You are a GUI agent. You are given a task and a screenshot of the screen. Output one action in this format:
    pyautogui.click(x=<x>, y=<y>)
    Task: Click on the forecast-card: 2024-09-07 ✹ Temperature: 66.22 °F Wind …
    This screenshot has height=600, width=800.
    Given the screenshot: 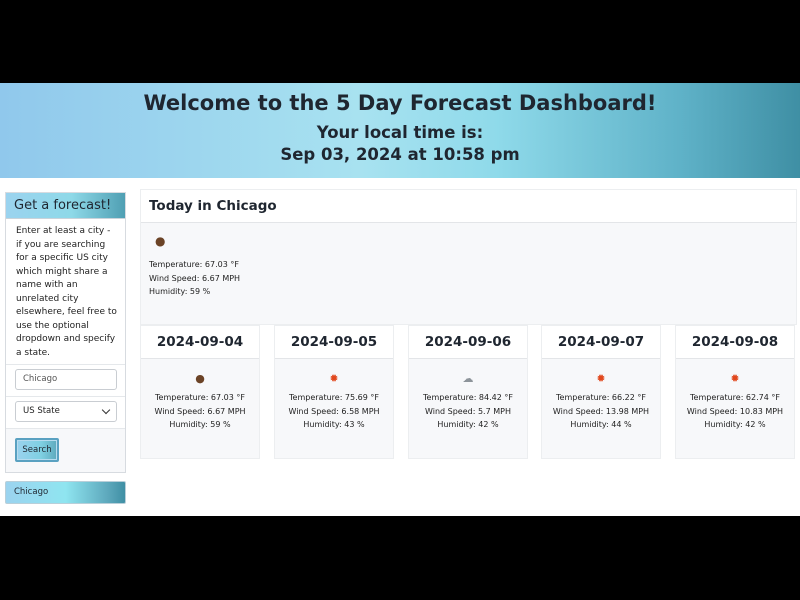 What is the action you would take?
    pyautogui.click(x=601, y=392)
    